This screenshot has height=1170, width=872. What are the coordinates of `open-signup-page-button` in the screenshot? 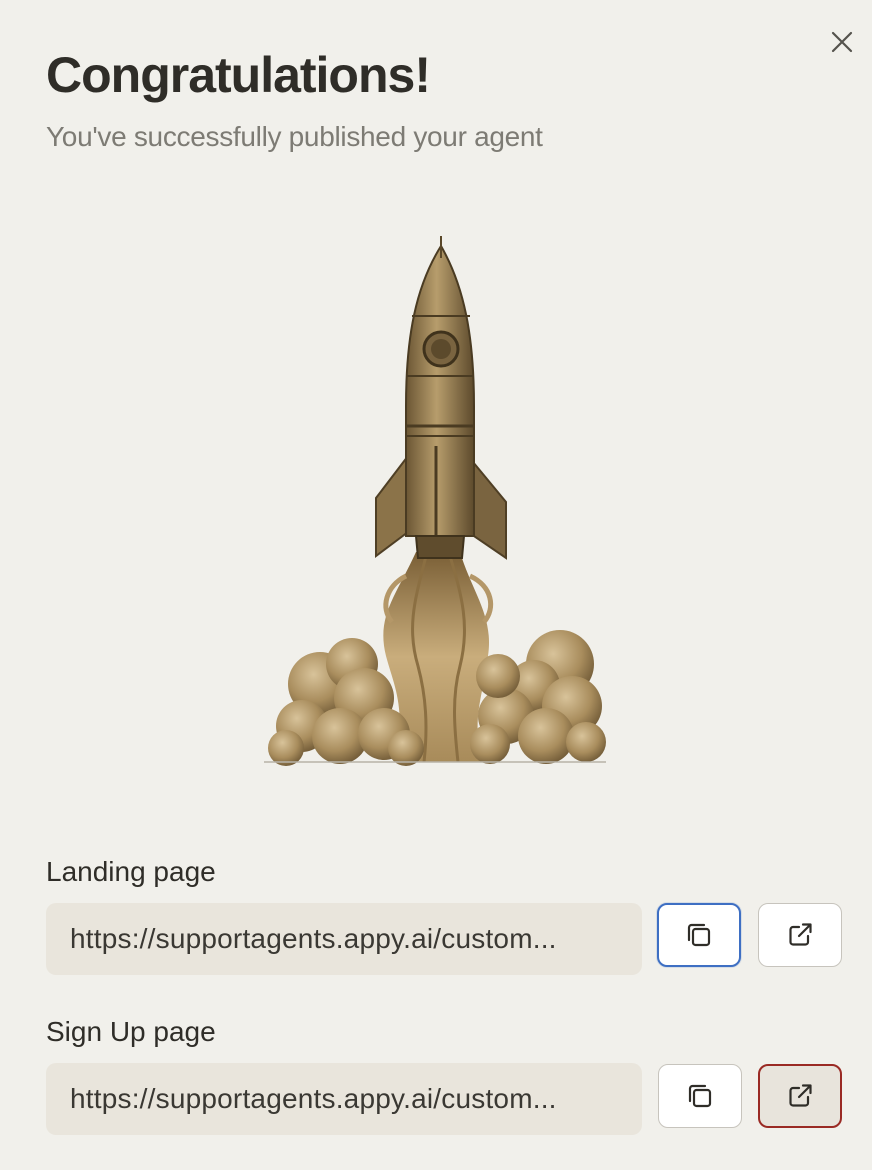 It's located at (800, 1096).